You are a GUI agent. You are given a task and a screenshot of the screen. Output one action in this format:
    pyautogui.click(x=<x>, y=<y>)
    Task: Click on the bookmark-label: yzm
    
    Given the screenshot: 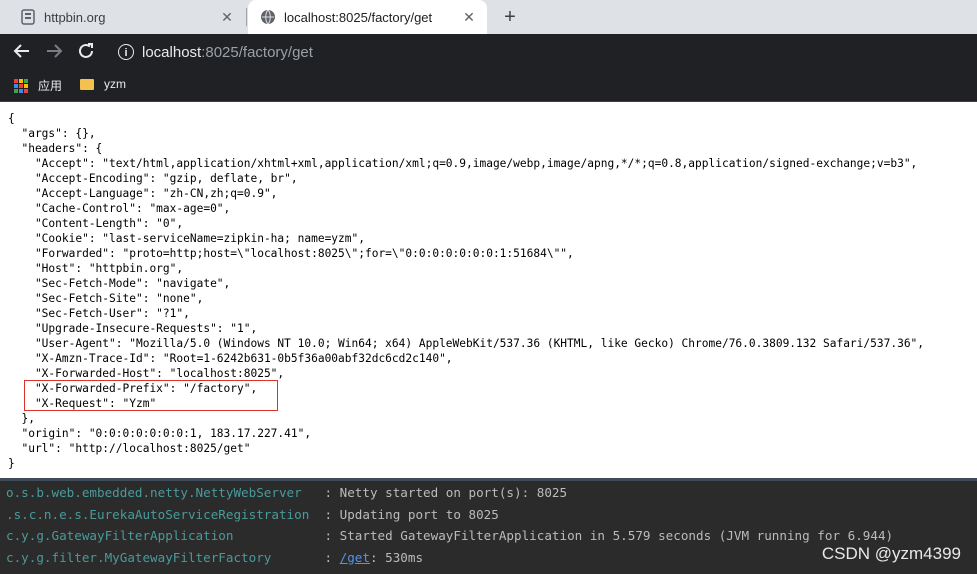 What is the action you would take?
    pyautogui.click(x=115, y=84)
    